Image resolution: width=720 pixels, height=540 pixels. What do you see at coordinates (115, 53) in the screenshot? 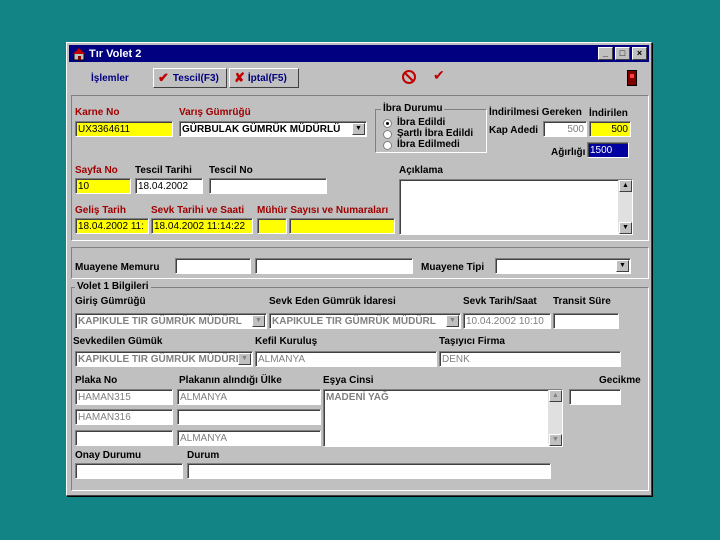
I see `window-title: Tır Volet 2` at bounding box center [115, 53].